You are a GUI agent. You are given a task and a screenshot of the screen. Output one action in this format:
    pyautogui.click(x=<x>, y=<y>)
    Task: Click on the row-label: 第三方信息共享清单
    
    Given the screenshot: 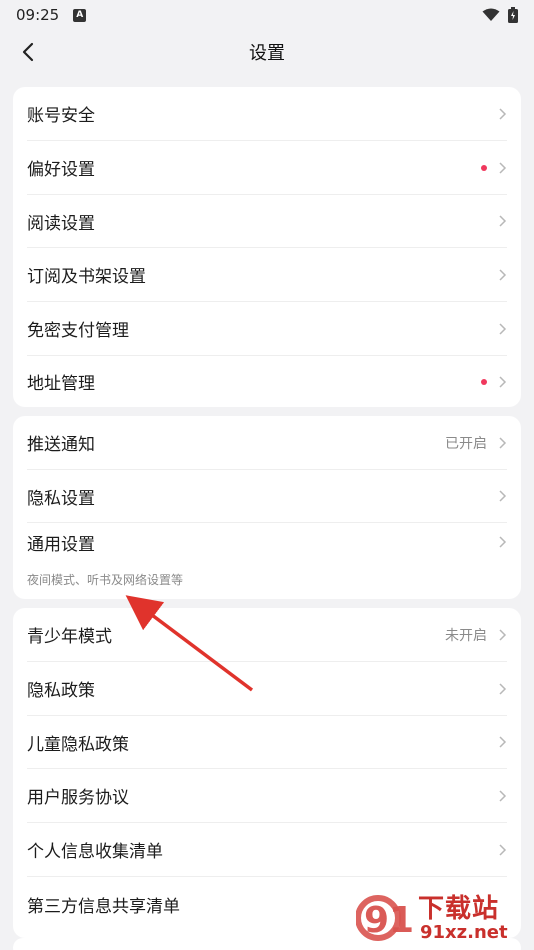 What is the action you would take?
    pyautogui.click(x=103, y=907)
    